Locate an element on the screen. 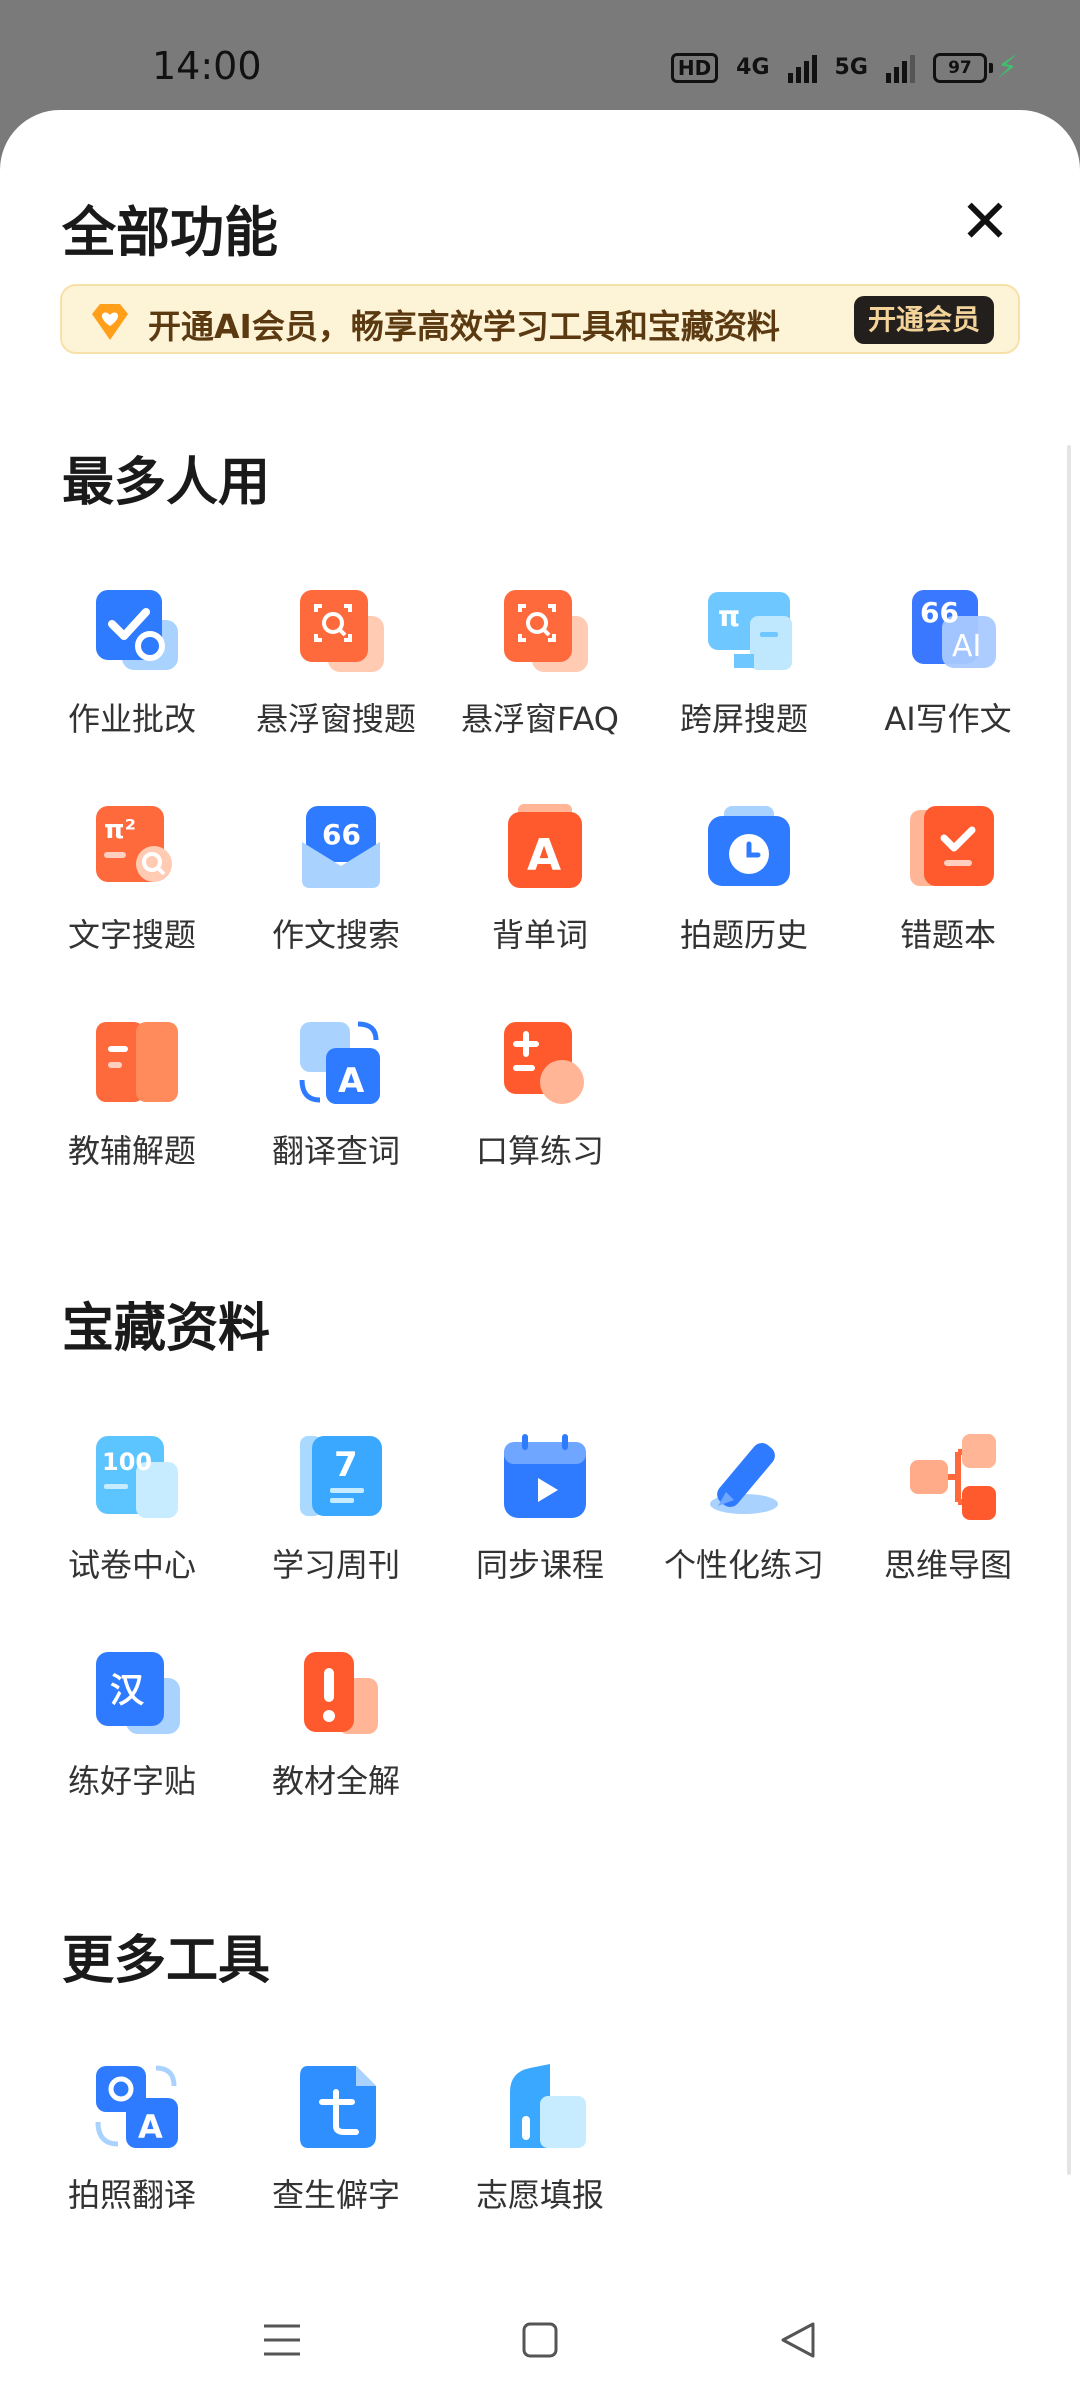 Image resolution: width=1080 pixels, height=2400 pixels. feature-label: 背单词 is located at coordinates (539, 935).